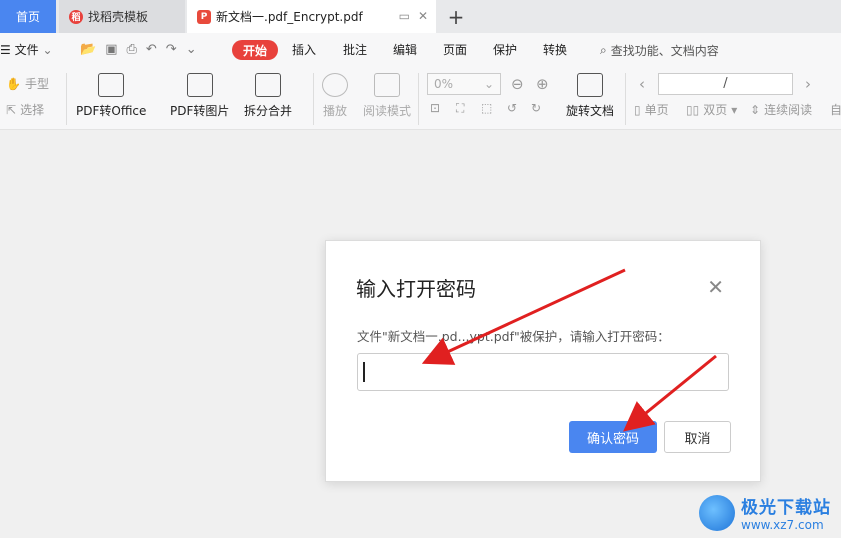  Describe the element at coordinates (404, 16) in the screenshot. I see `pin-icon: ▭` at that location.